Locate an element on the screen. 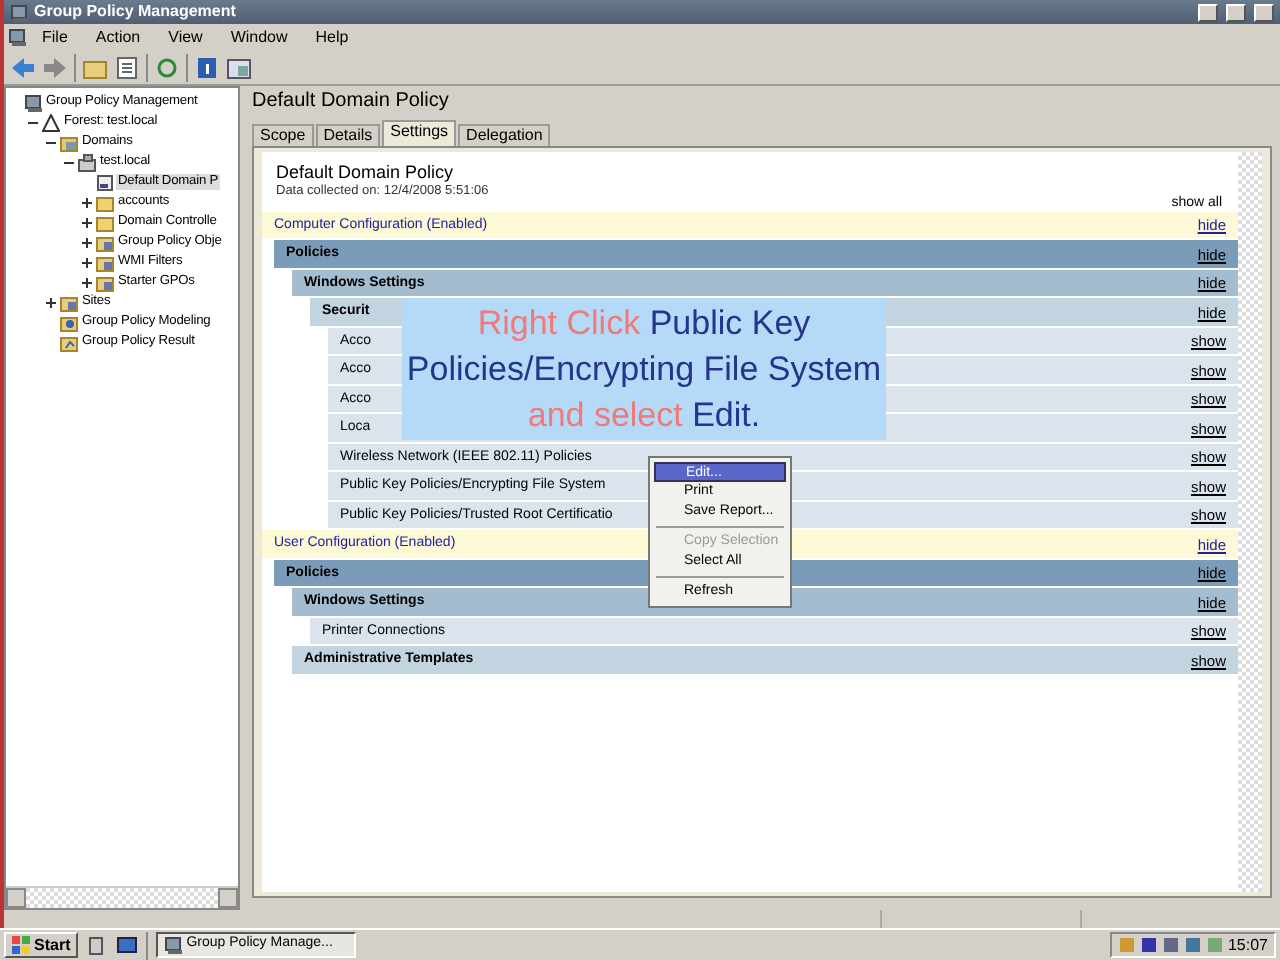 The image size is (1280, 960). tab: Delegation is located at coordinates (504, 135).